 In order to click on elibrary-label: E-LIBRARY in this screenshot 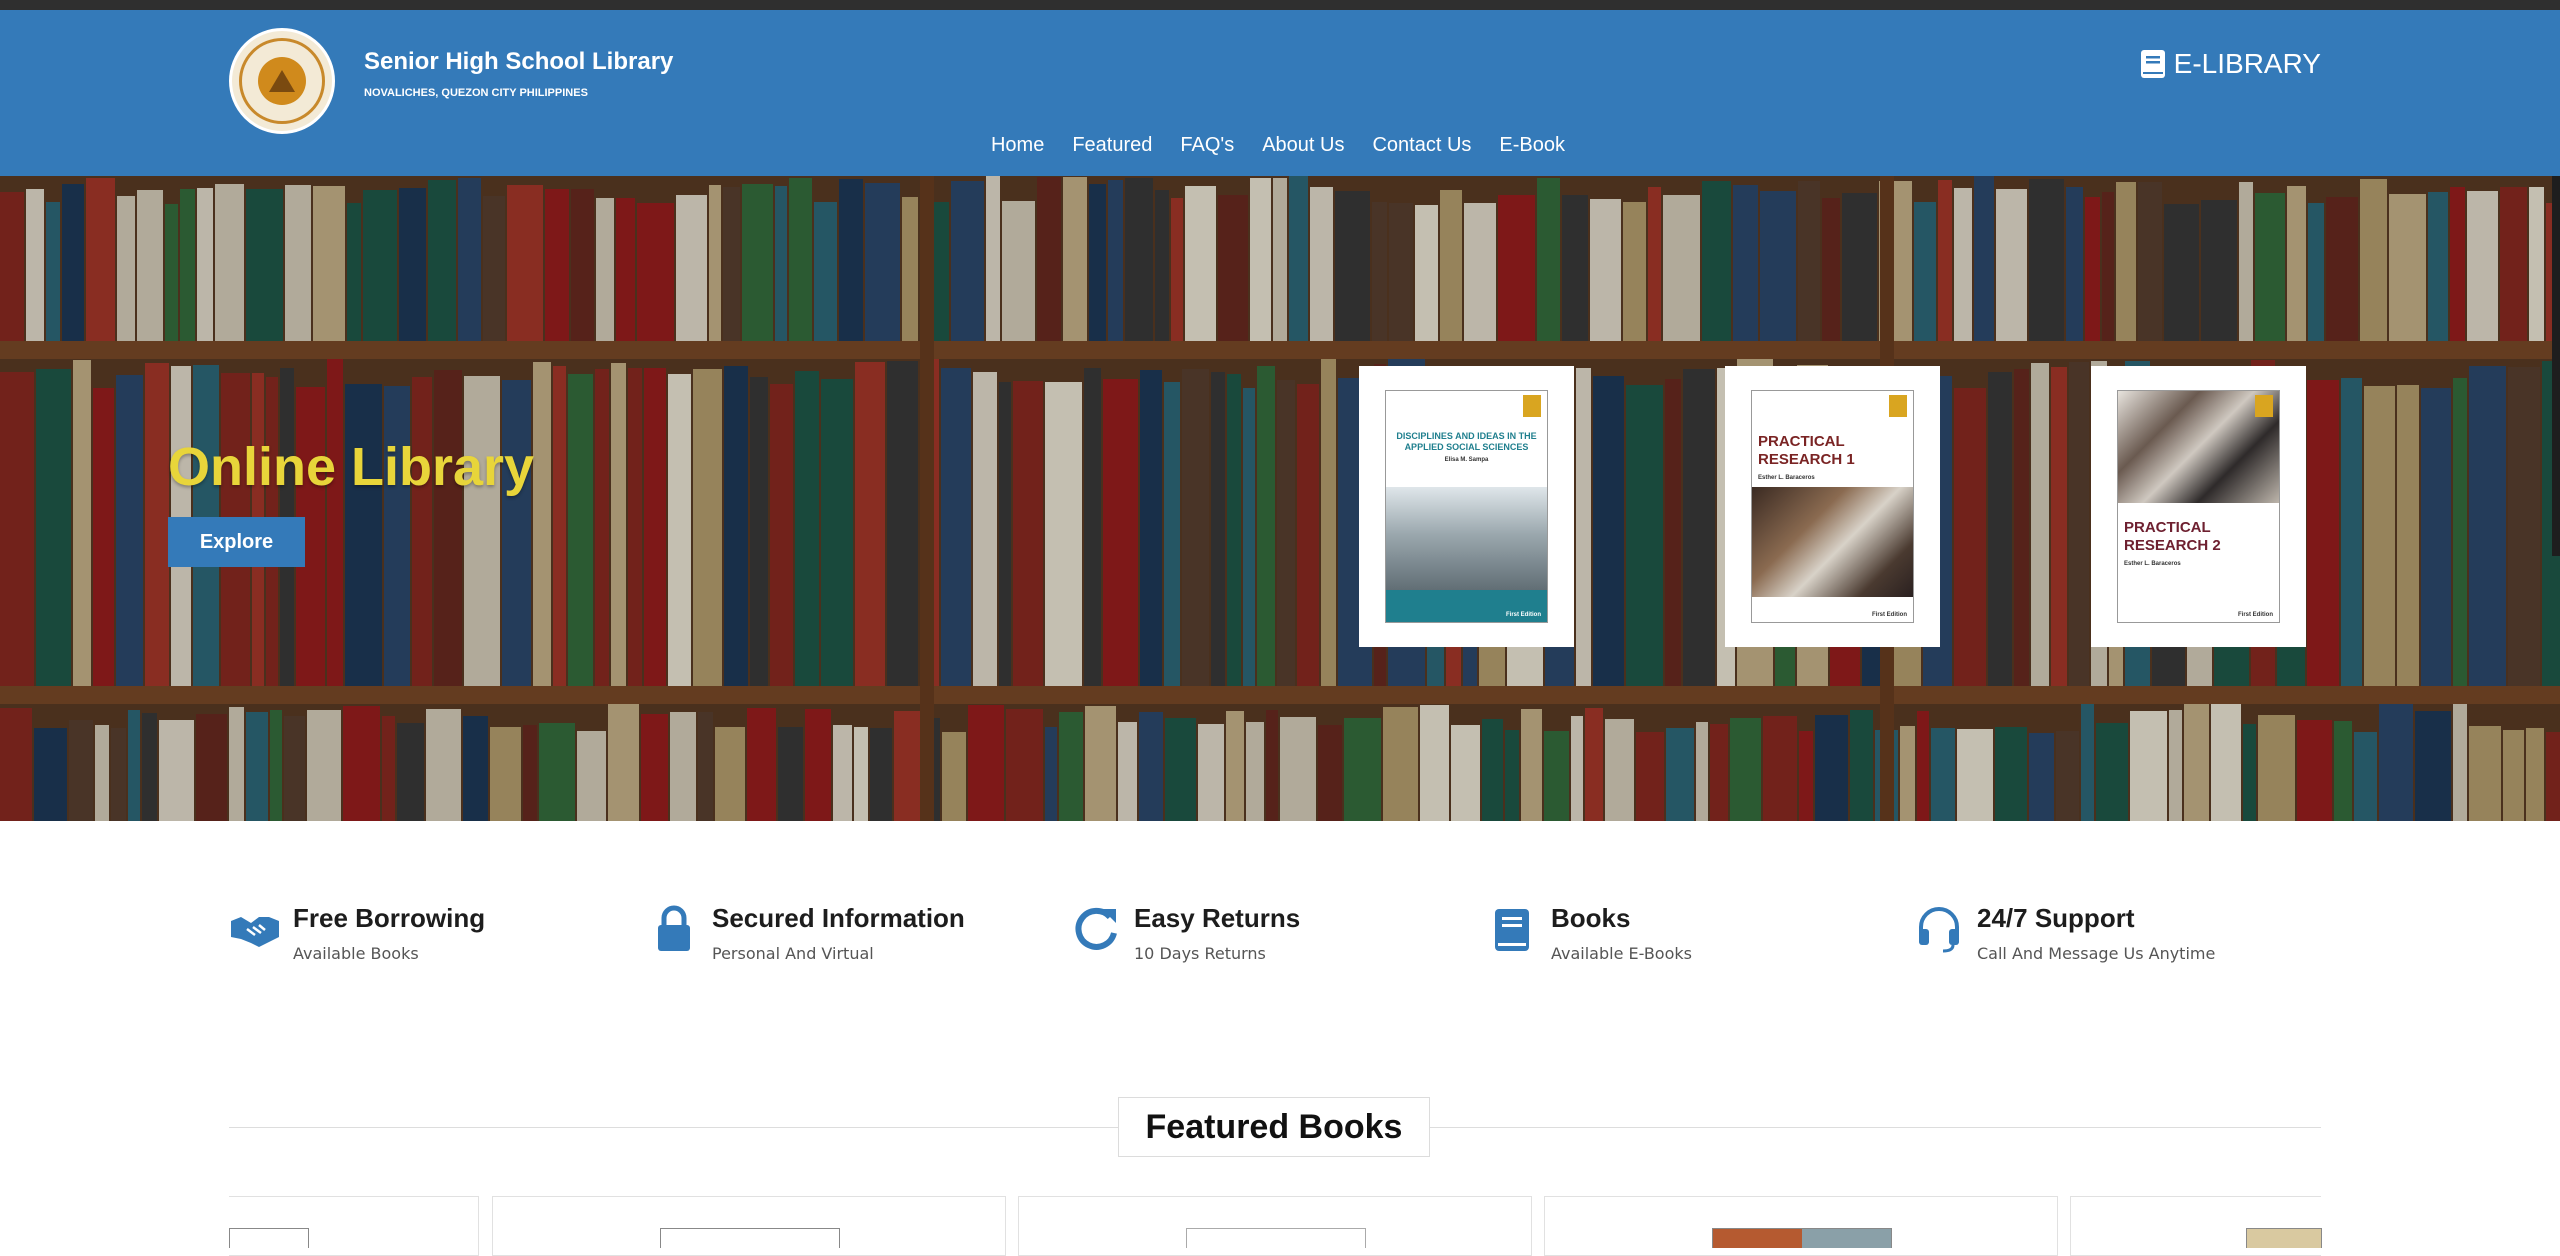, I will do `click(2247, 63)`.